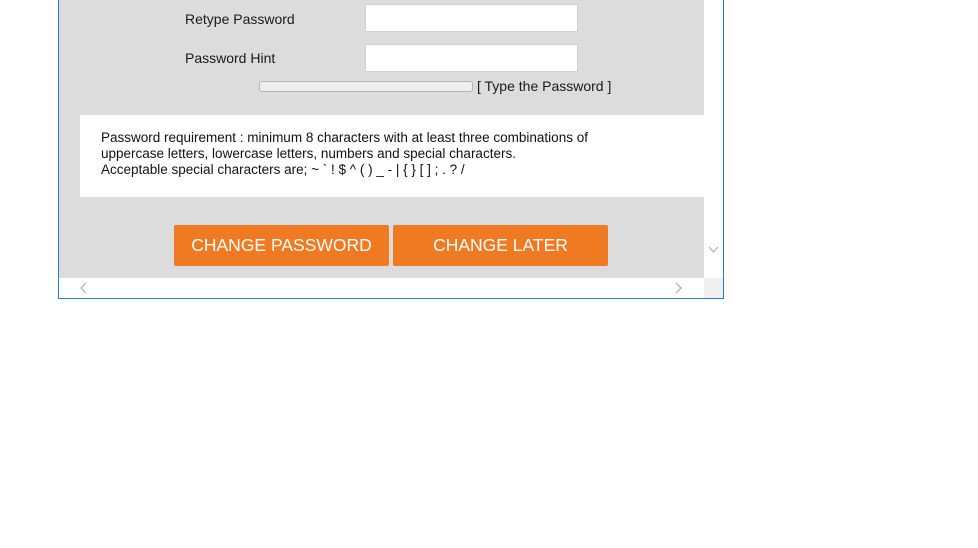 The width and height of the screenshot is (978, 548). I want to click on horizontal-scrollbar, so click(381, 288).